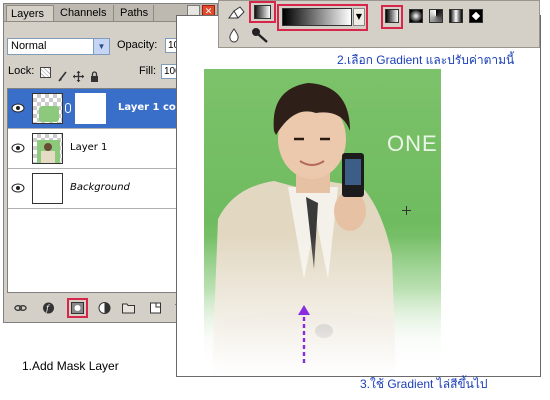  Describe the element at coordinates (21, 71) in the screenshot. I see `lock-label: Lock:` at that location.